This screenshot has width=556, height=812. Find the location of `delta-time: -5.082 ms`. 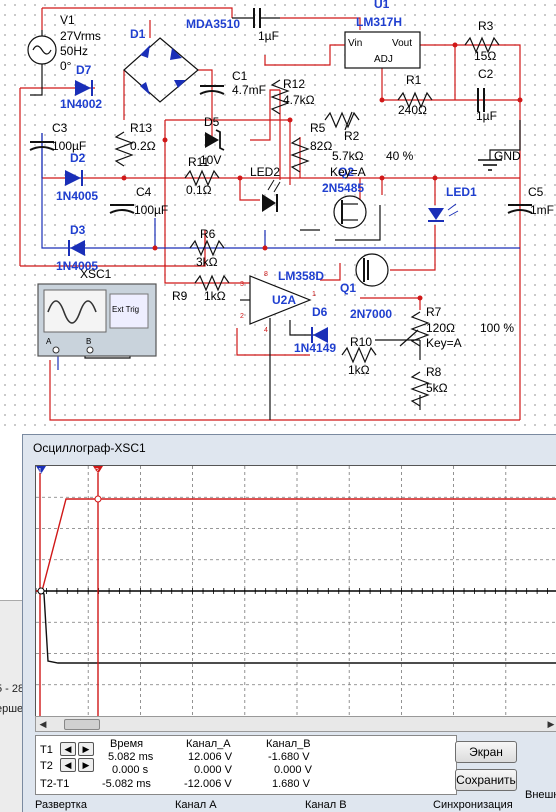

delta-time: -5.082 ms is located at coordinates (126, 784).